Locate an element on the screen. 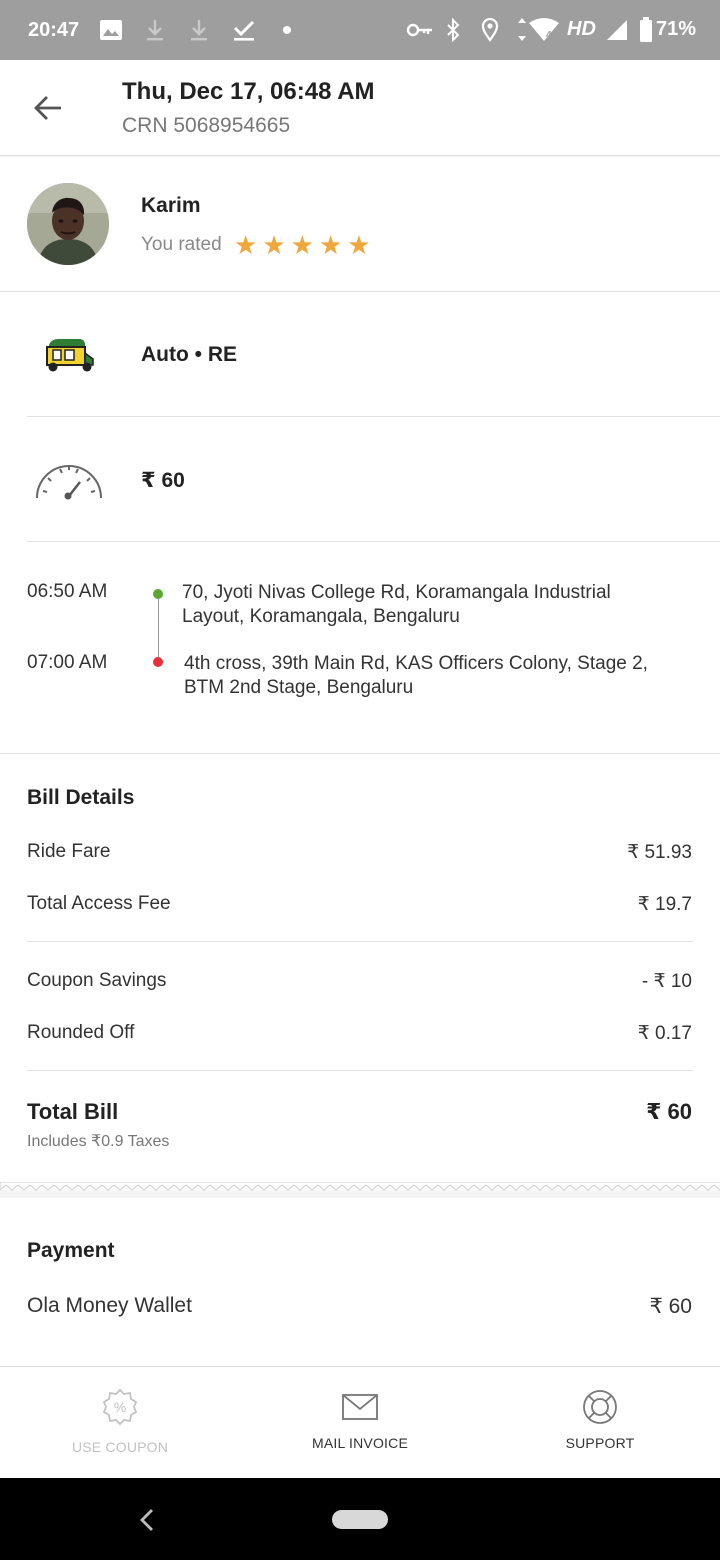  fare-amount: ₹ 60 is located at coordinates (163, 480).